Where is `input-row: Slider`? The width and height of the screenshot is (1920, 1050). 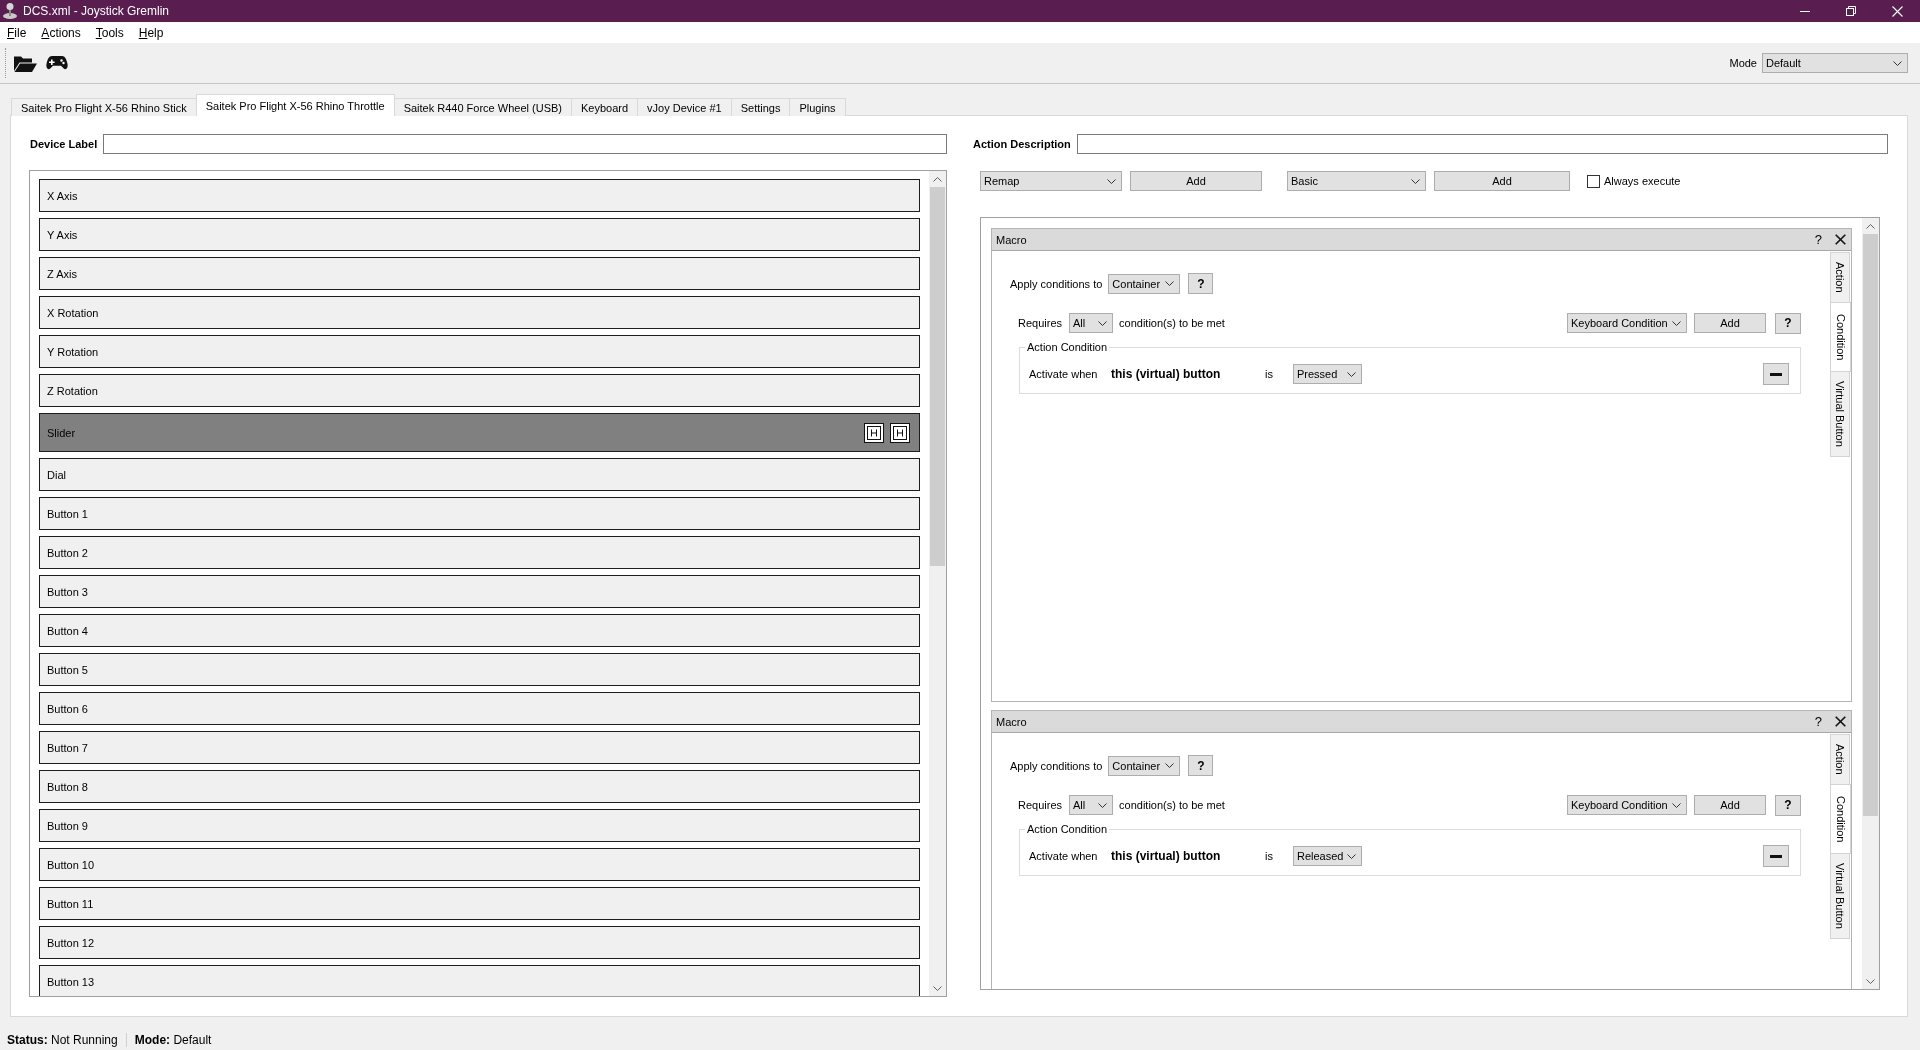 input-row: Slider is located at coordinates (479, 432).